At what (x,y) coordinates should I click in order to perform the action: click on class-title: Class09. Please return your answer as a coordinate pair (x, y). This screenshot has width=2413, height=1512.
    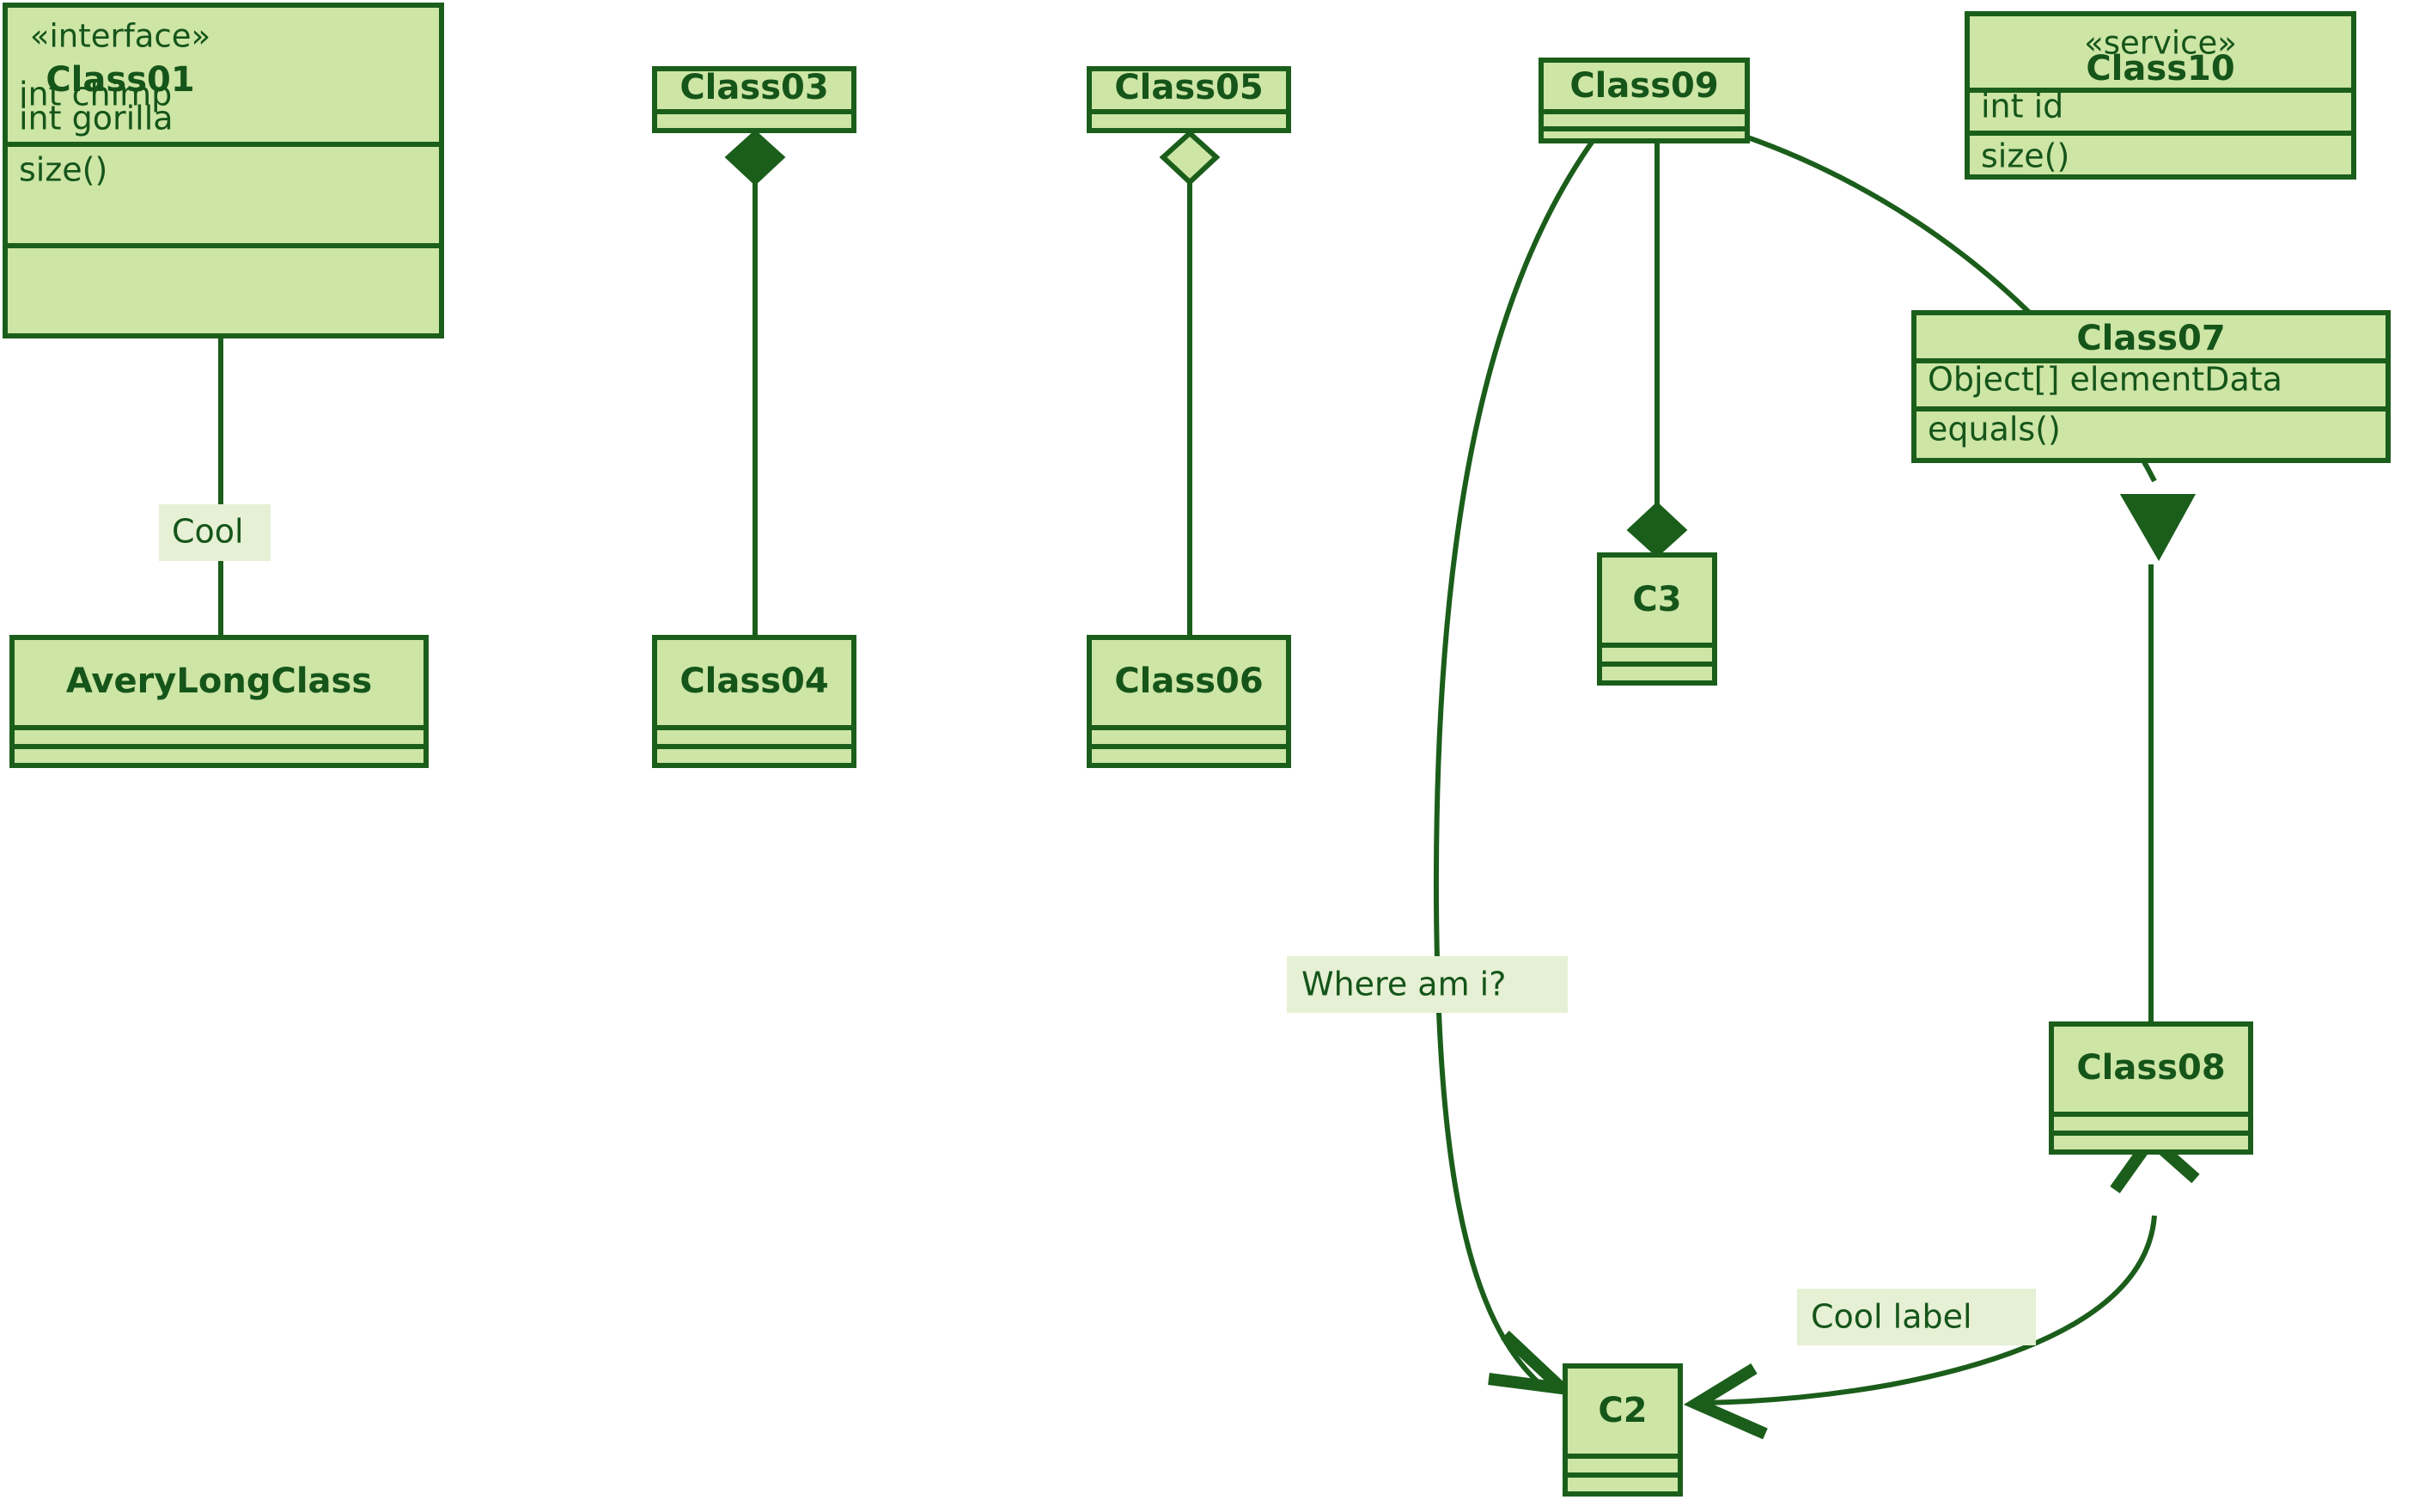
    Looking at the image, I should click on (1643, 86).